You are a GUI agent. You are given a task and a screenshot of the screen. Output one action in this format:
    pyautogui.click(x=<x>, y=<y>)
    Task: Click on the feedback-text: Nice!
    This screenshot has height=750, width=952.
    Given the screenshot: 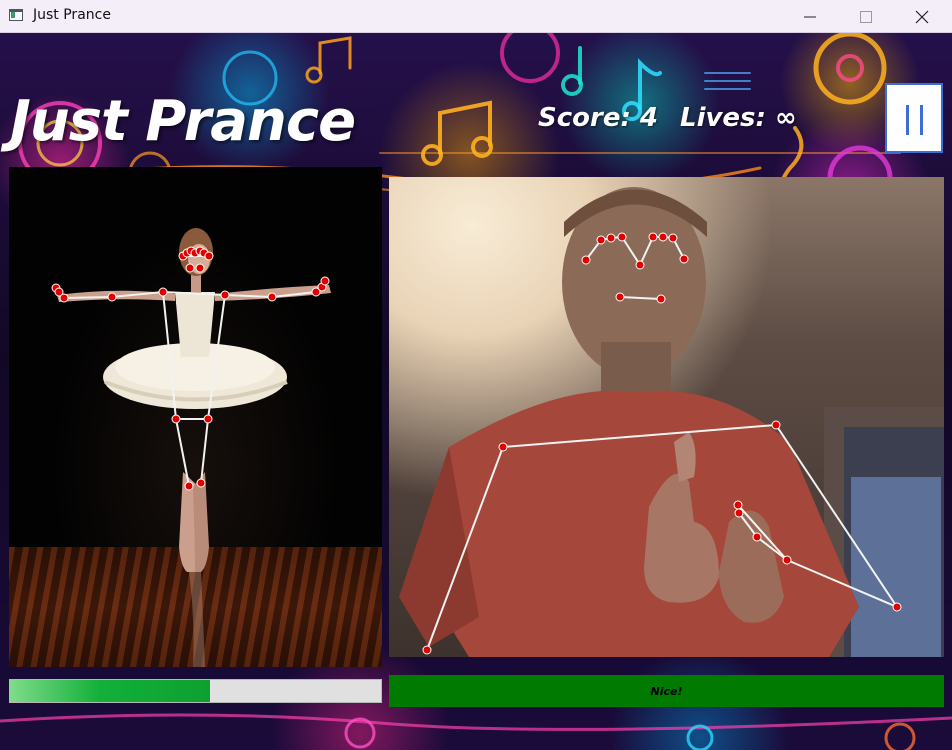 What is the action you would take?
    pyautogui.click(x=666, y=691)
    